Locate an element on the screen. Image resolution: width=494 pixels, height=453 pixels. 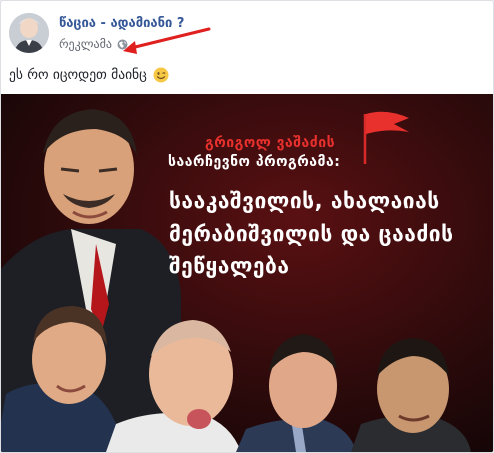
annotation-arrow is located at coordinates (167, 40).